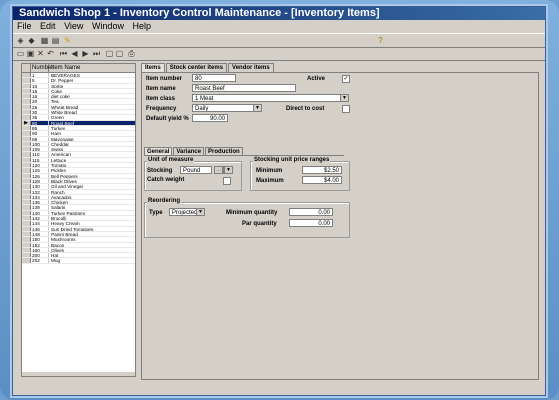 This screenshot has width=559, height=400. Describe the element at coordinates (311, 212) in the screenshot. I see `minimum-quantity-field: 0.00` at that location.